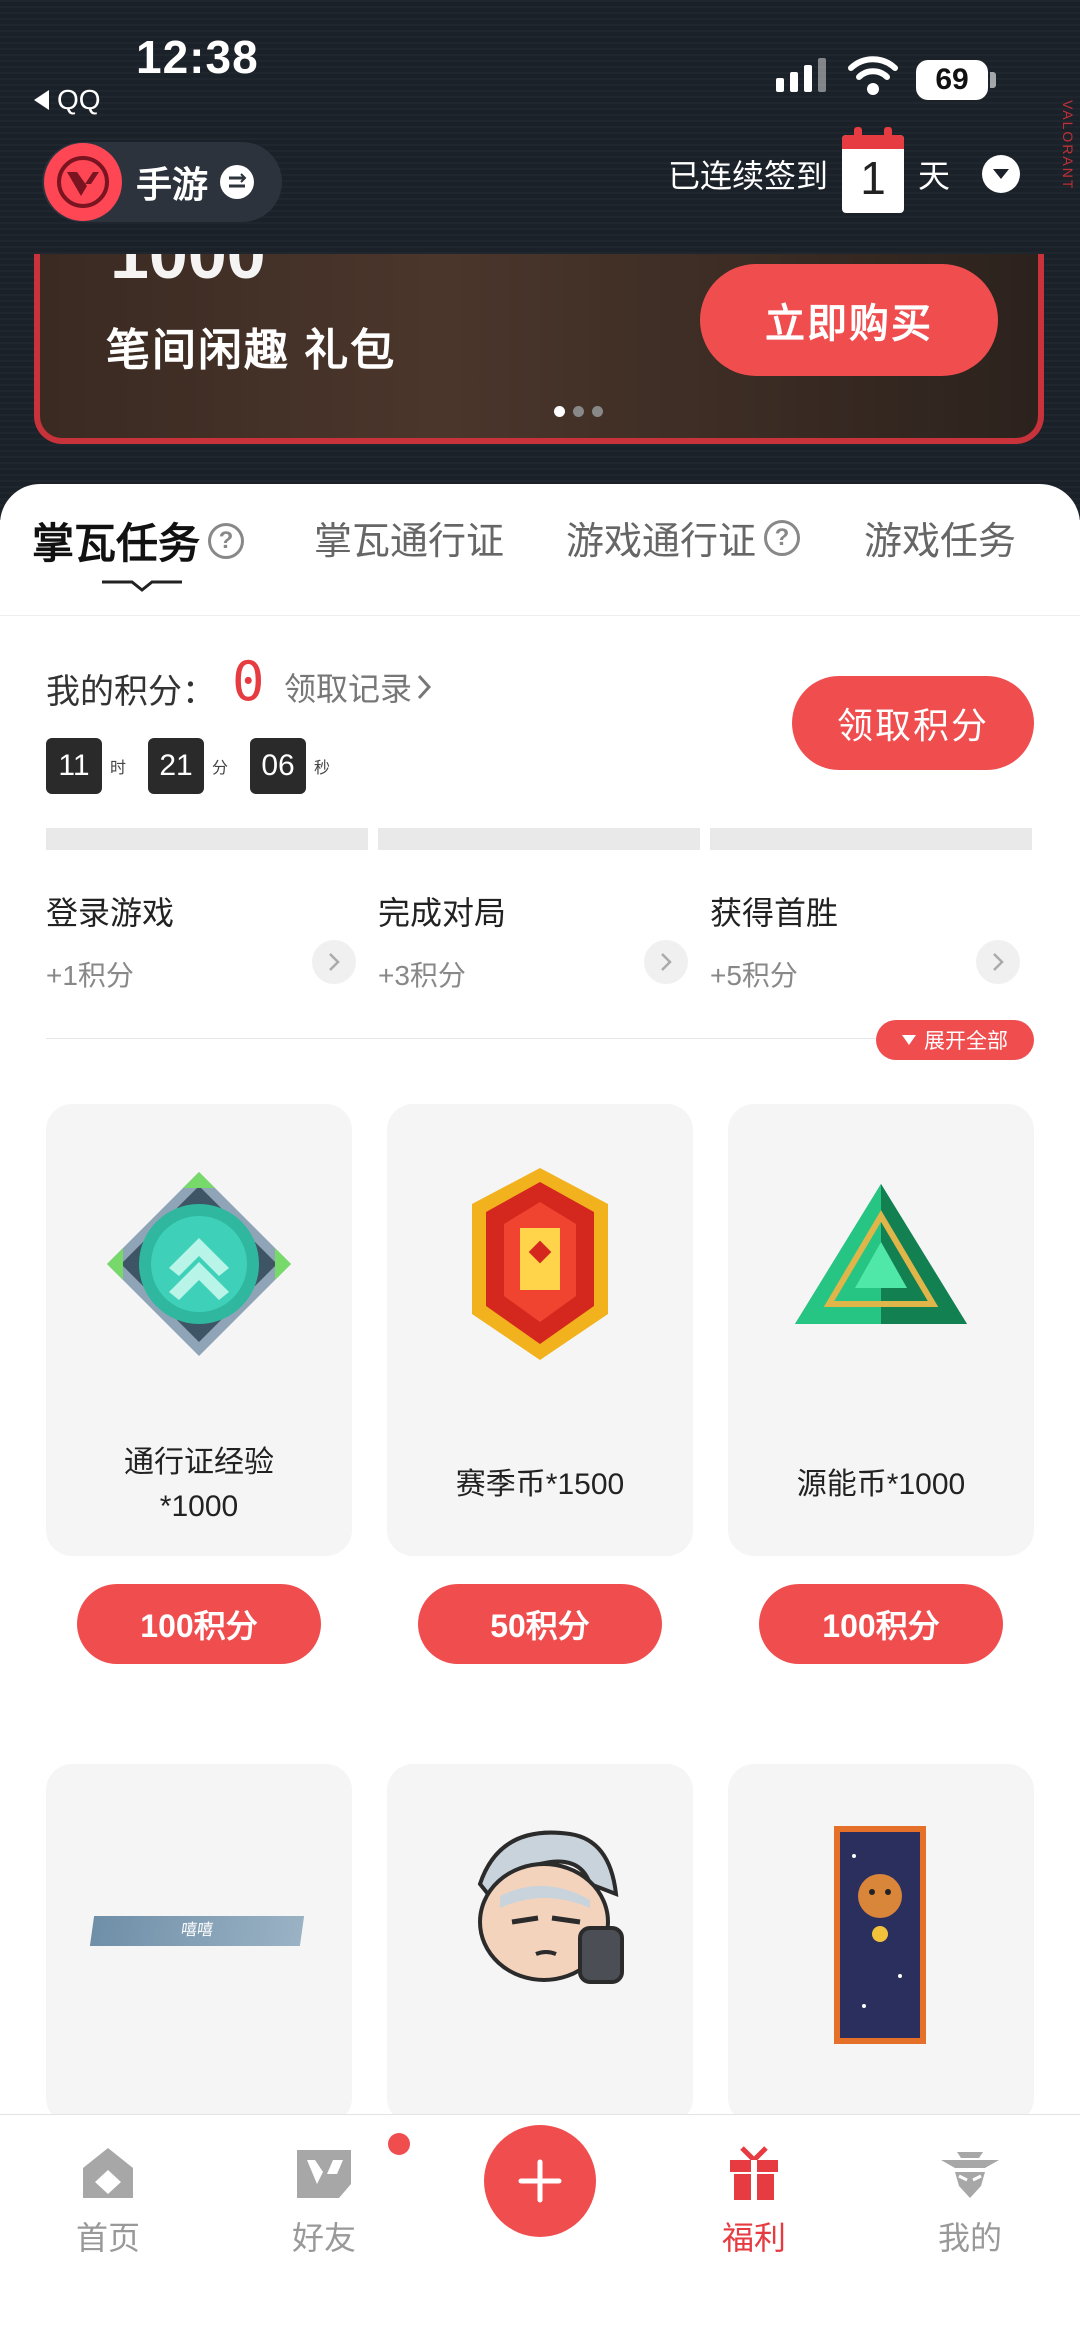 This screenshot has height=2341, width=1080. I want to click on checkin-status: 已连续签到 1 天, so click(844, 170).